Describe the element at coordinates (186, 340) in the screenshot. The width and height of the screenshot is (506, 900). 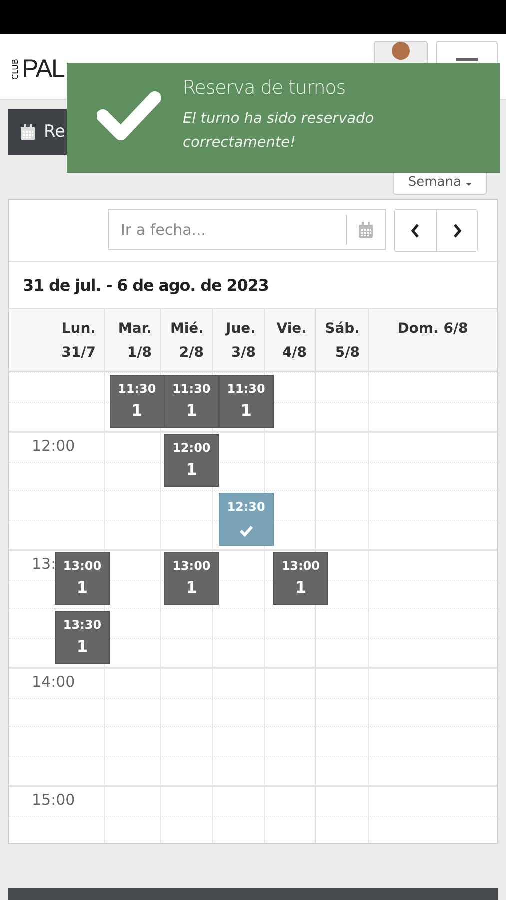
I see `day-header: Mié. 2/8` at that location.